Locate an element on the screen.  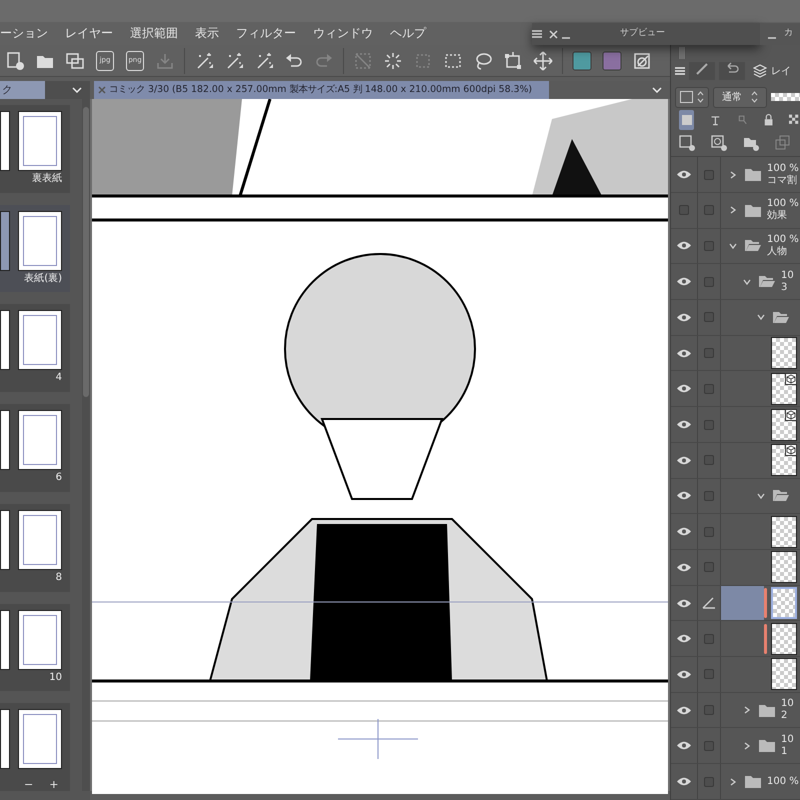
panel-menu-icon is located at coordinates (537, 34).